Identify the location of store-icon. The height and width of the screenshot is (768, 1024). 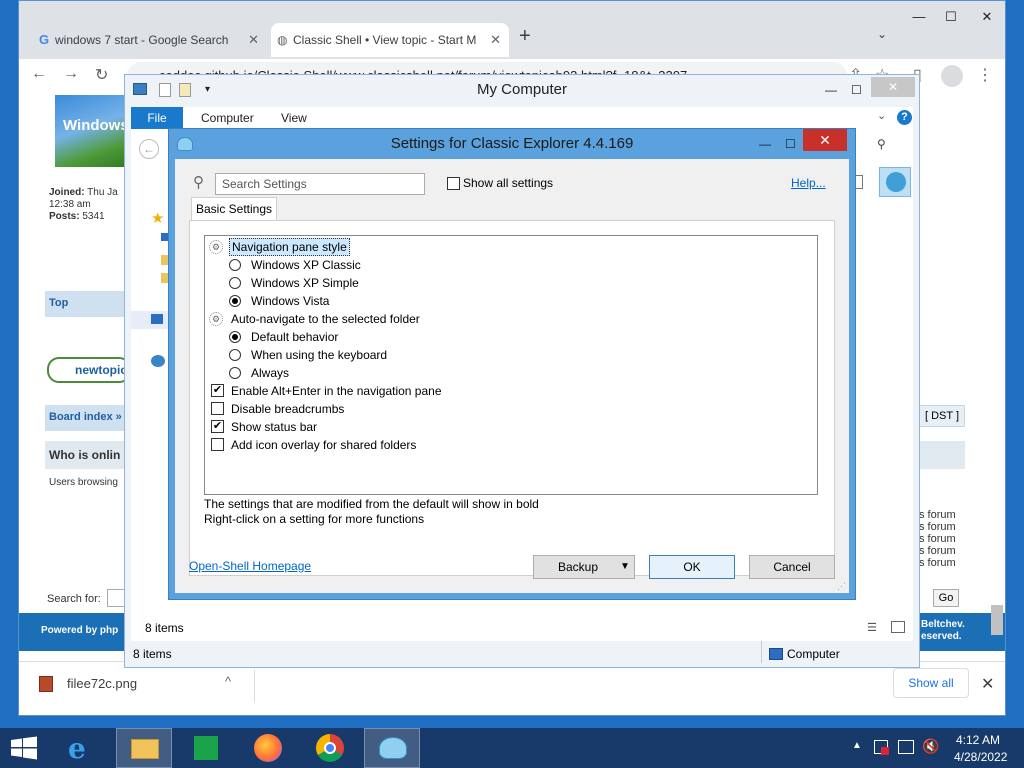
(206, 748).